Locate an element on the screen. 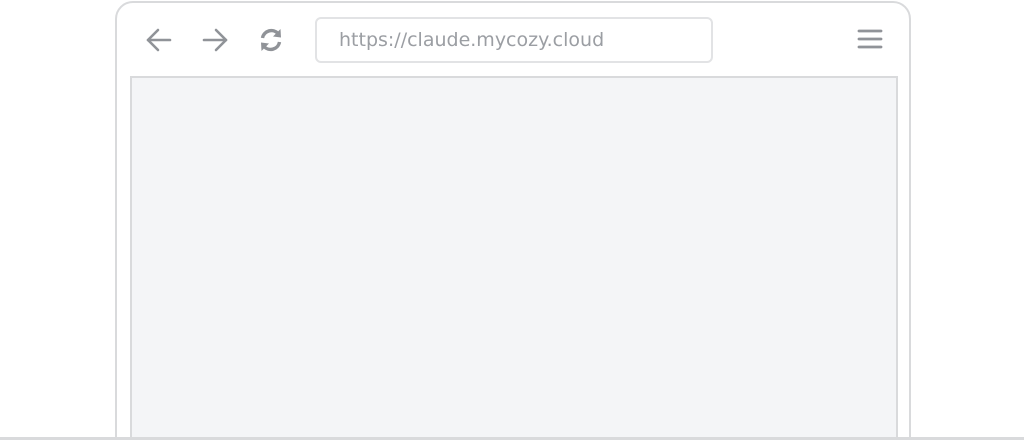 This screenshot has height=440, width=1024. browser-toolbar: https://claude.mycozy.cloud is located at coordinates (513, 40).